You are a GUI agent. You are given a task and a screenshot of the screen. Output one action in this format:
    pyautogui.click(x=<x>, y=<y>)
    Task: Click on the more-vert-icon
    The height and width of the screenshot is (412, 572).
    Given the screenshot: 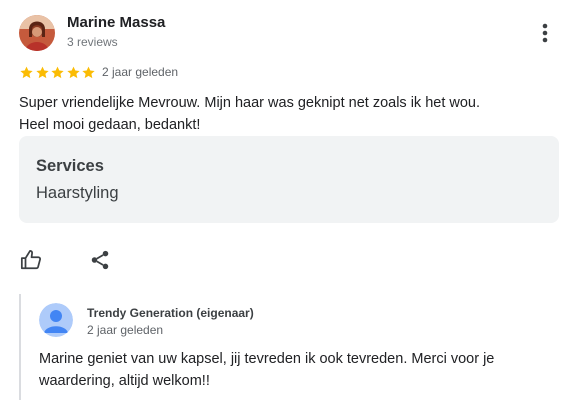 What is the action you would take?
    pyautogui.click(x=545, y=33)
    